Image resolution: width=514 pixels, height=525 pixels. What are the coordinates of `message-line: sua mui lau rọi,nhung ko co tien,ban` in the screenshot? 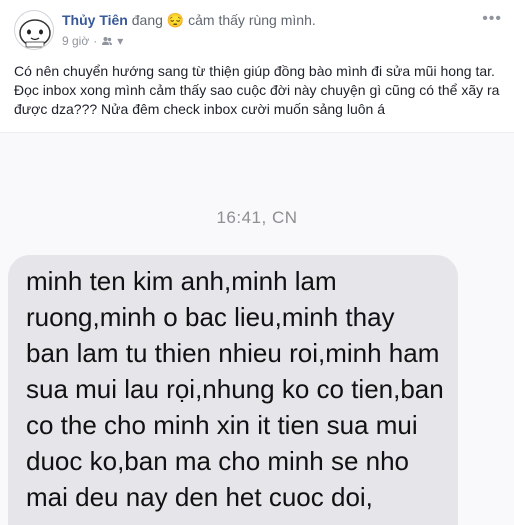 It's located at (235, 389).